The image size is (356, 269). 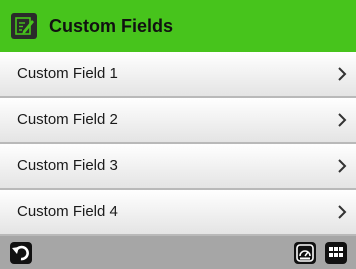 I want to click on custom-field-label: Custom Field 3, so click(x=67, y=165).